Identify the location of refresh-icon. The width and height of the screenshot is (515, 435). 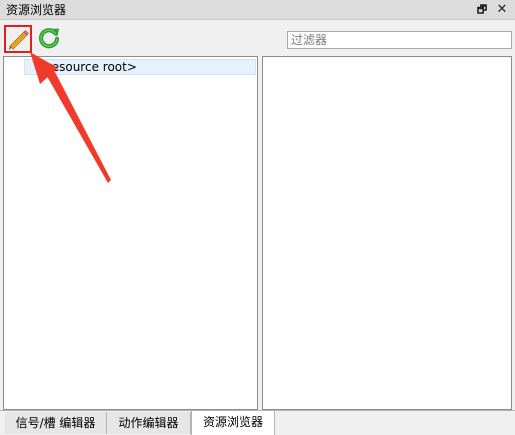
(49, 38).